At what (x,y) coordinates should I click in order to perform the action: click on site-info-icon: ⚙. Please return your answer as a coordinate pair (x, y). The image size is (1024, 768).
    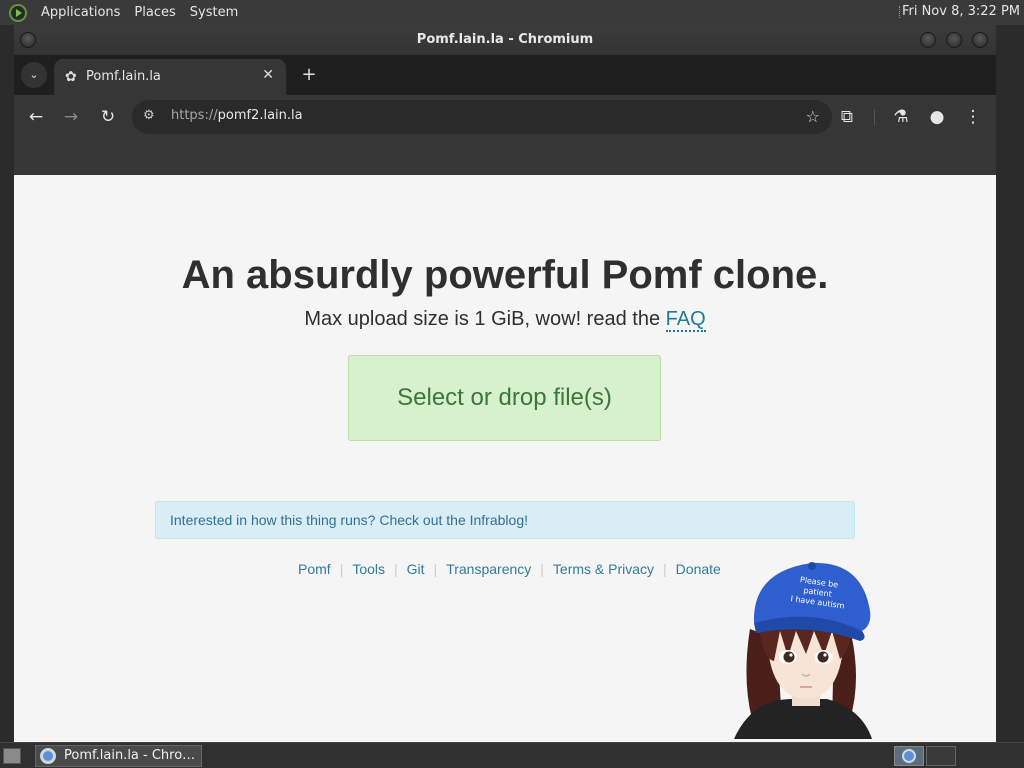
    Looking at the image, I should click on (149, 115).